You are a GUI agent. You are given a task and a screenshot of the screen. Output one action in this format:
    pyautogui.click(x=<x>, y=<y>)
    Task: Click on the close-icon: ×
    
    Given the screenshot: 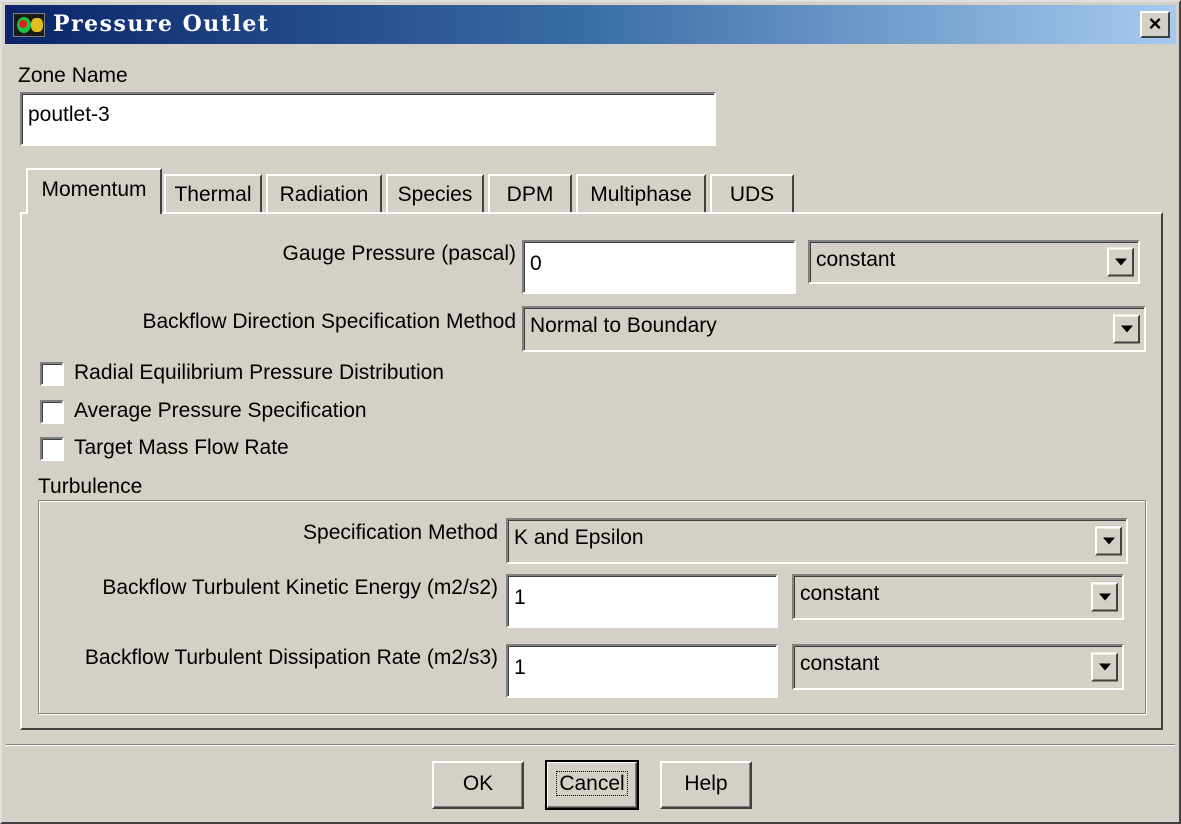 What is the action you would take?
    pyautogui.click(x=1155, y=23)
    